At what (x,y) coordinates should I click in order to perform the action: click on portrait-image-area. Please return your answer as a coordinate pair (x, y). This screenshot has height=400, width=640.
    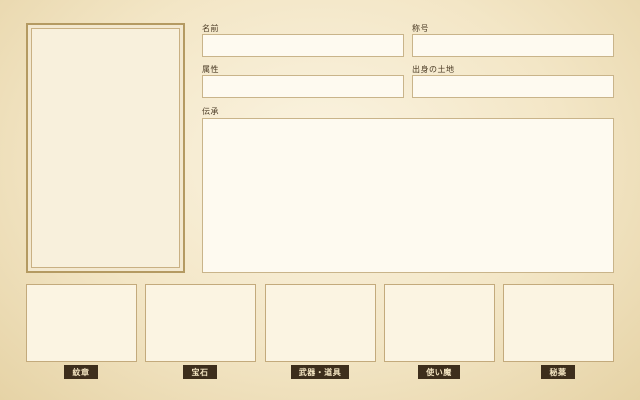
    Looking at the image, I should click on (105, 148).